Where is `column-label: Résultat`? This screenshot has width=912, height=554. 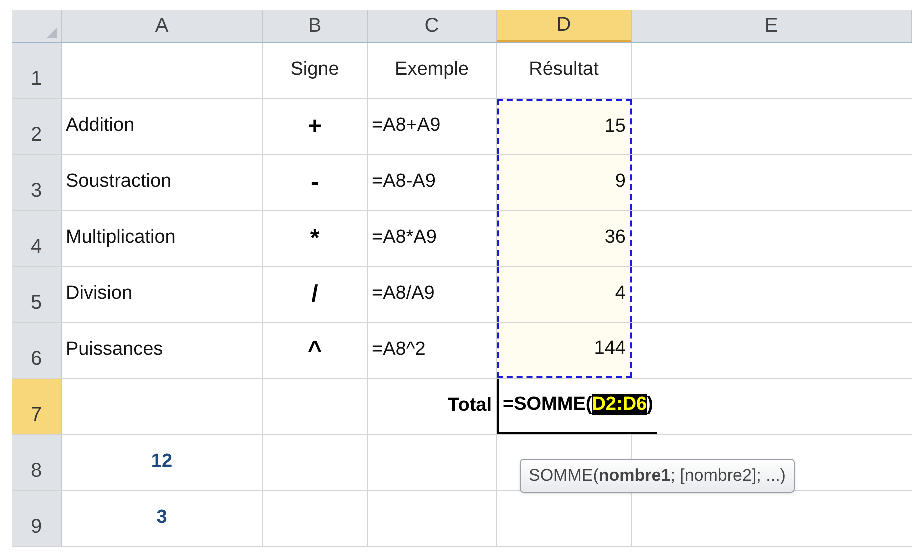
column-label: Résultat is located at coordinates (564, 70).